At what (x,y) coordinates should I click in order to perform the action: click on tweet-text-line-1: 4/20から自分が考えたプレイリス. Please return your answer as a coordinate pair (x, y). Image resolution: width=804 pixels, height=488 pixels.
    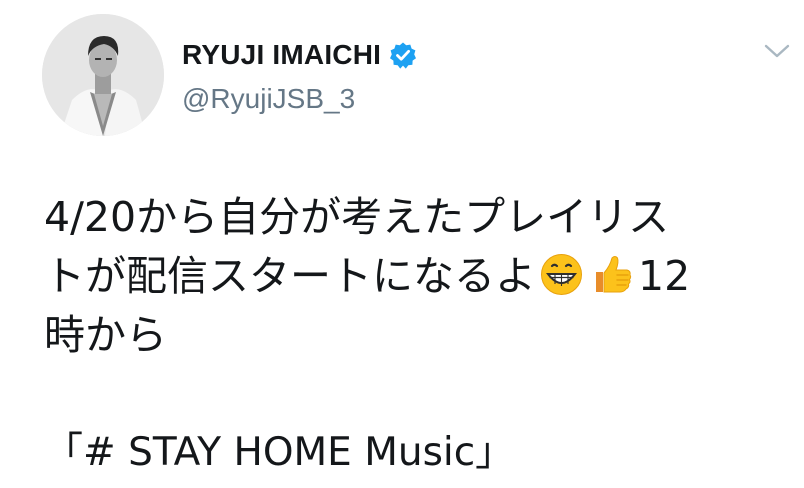
    Looking at the image, I should click on (357, 217).